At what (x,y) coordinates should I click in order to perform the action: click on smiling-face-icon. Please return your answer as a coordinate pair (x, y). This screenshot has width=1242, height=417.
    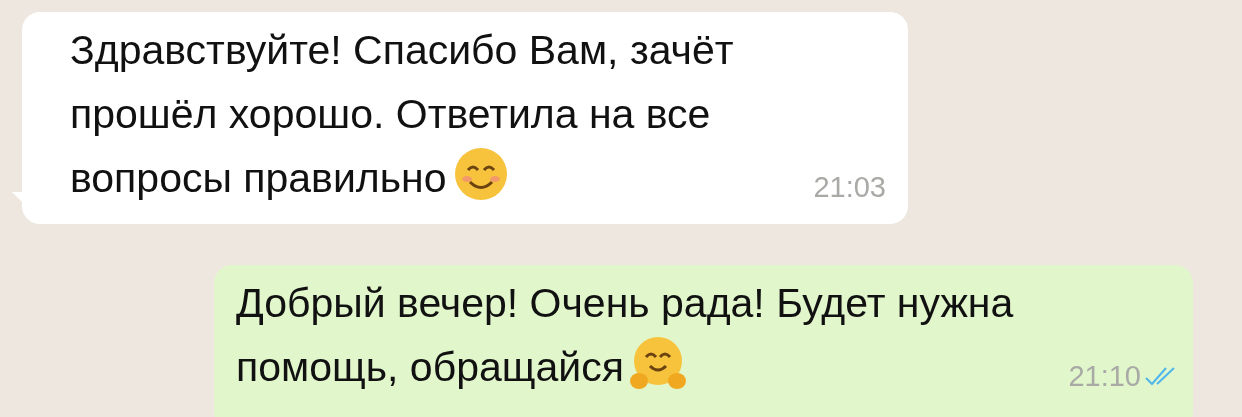
    Looking at the image, I should click on (480, 174).